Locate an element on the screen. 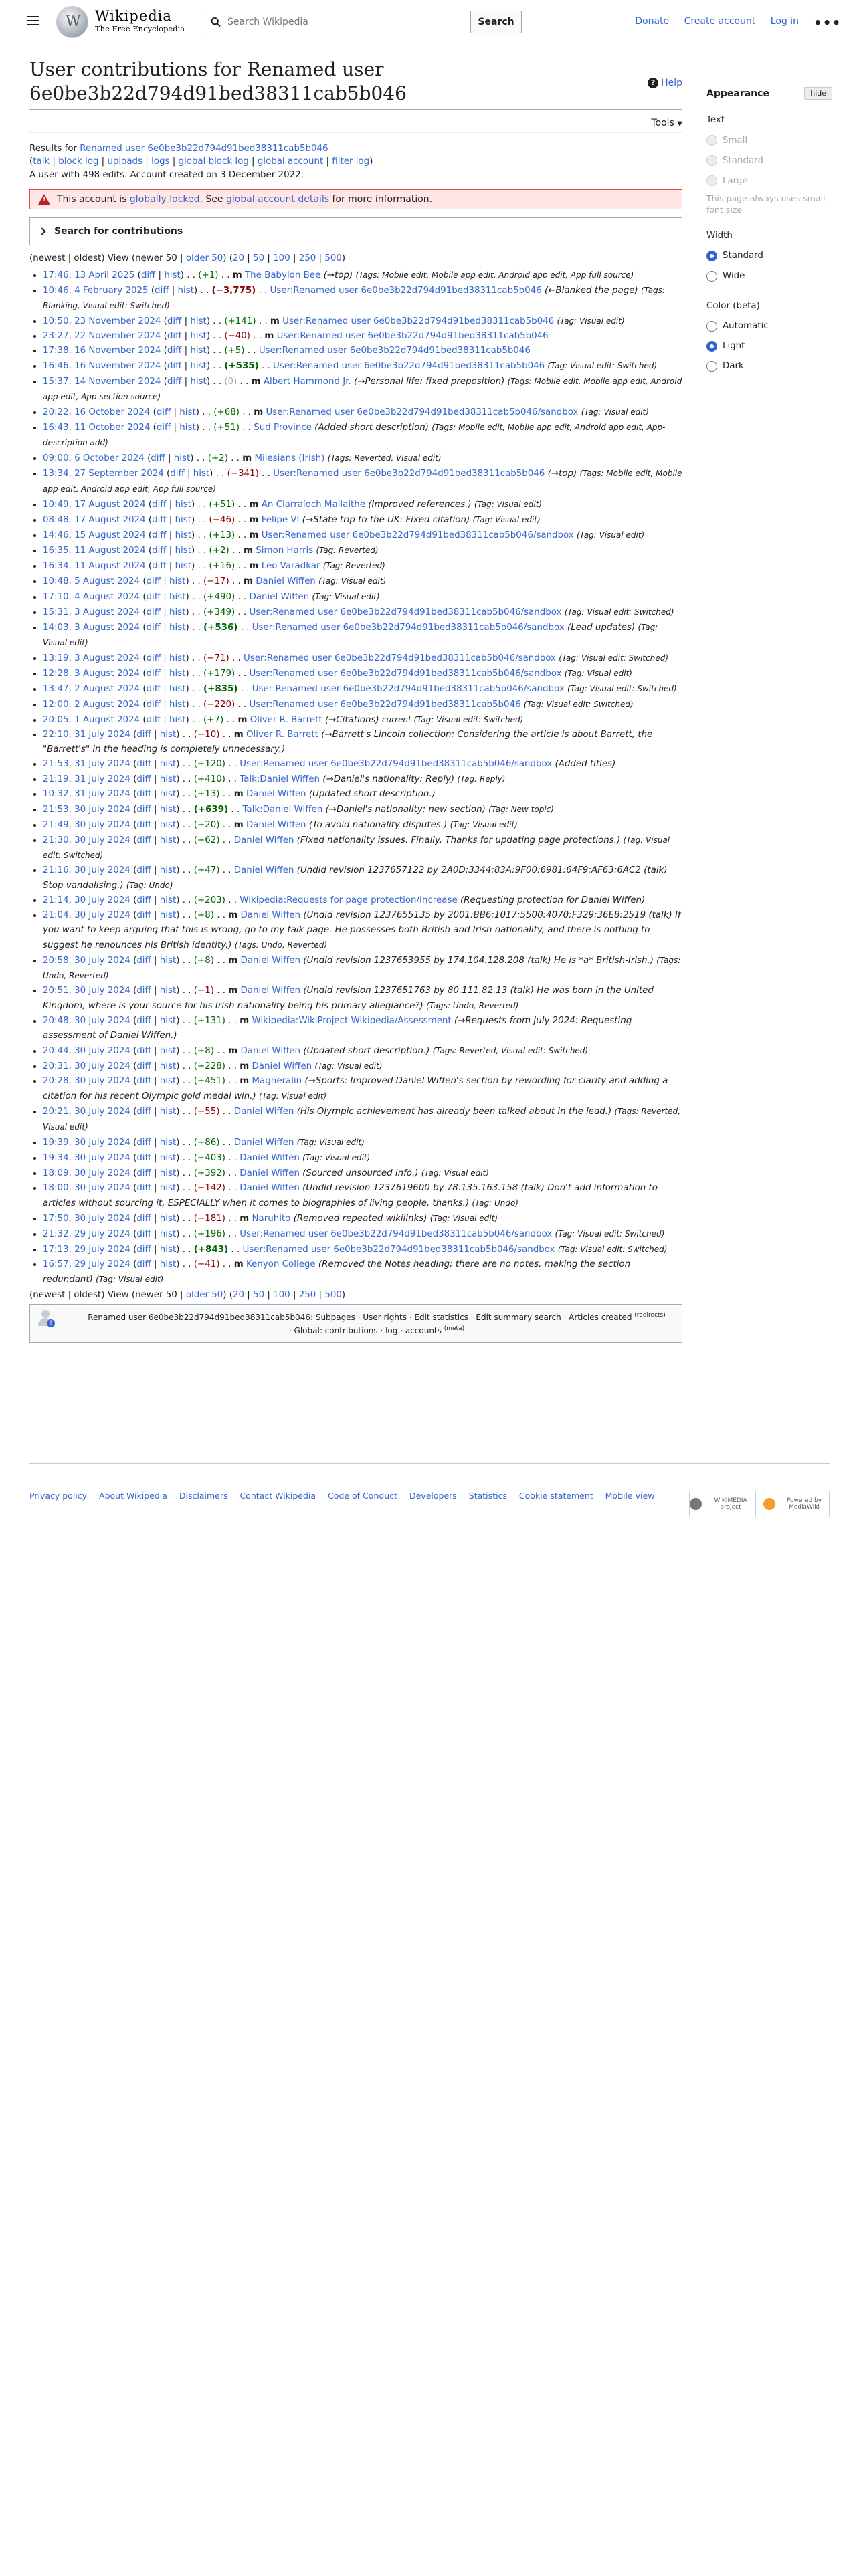 This screenshot has height=2576, width=859. pagination-link: older 50 is located at coordinates (204, 258).